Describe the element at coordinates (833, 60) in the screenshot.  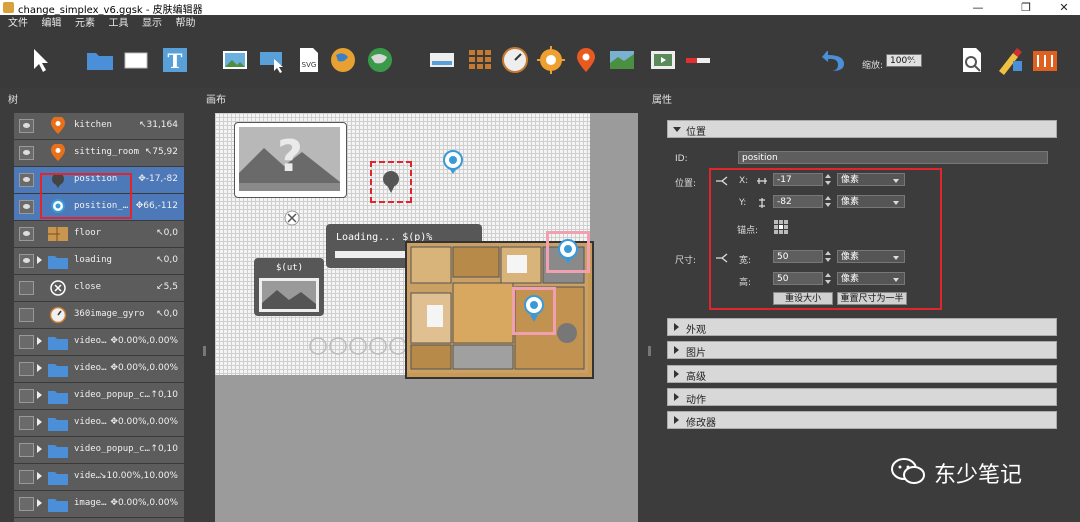
I see `undo-icon` at that location.